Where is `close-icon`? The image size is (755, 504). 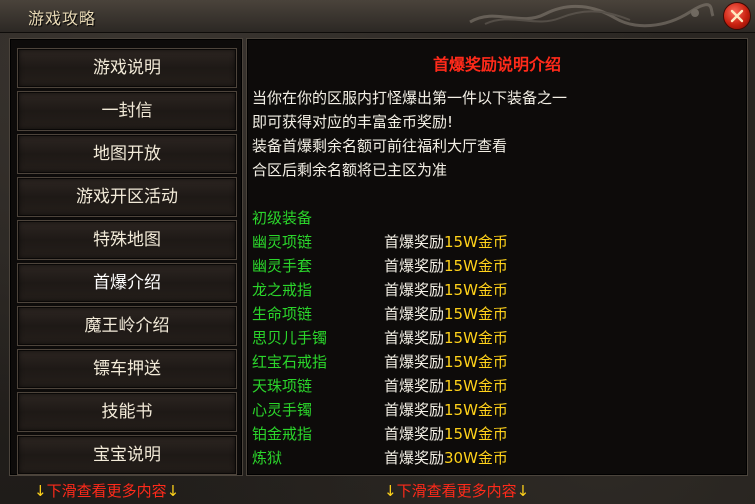 close-icon is located at coordinates (737, 16).